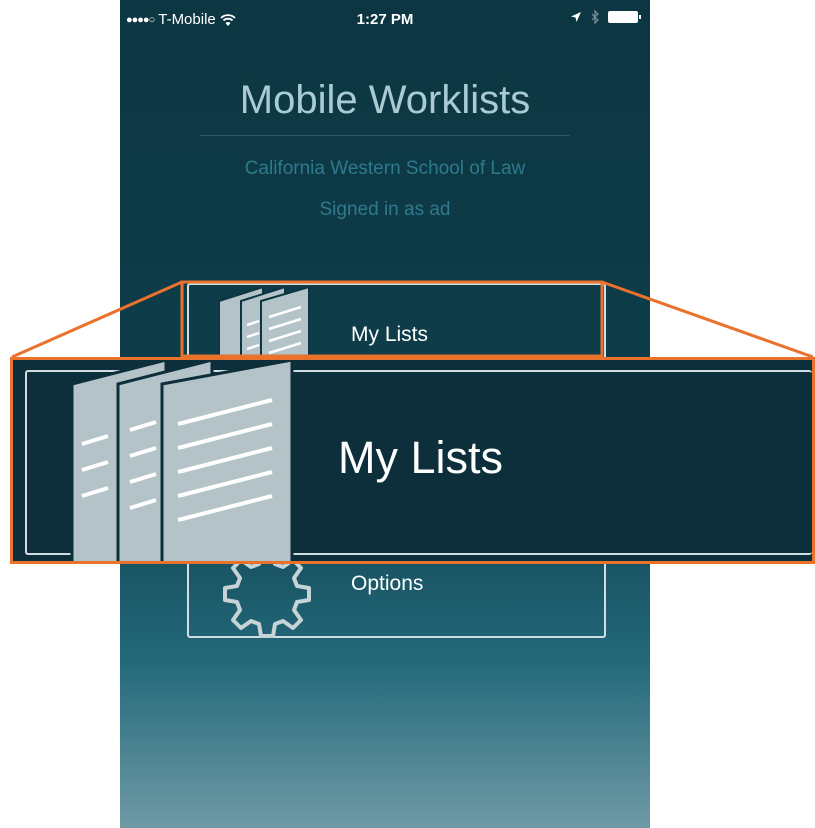 This screenshot has height=828, width=815. What do you see at coordinates (182, 460) in the screenshot?
I see `documents-icon-zoomed` at bounding box center [182, 460].